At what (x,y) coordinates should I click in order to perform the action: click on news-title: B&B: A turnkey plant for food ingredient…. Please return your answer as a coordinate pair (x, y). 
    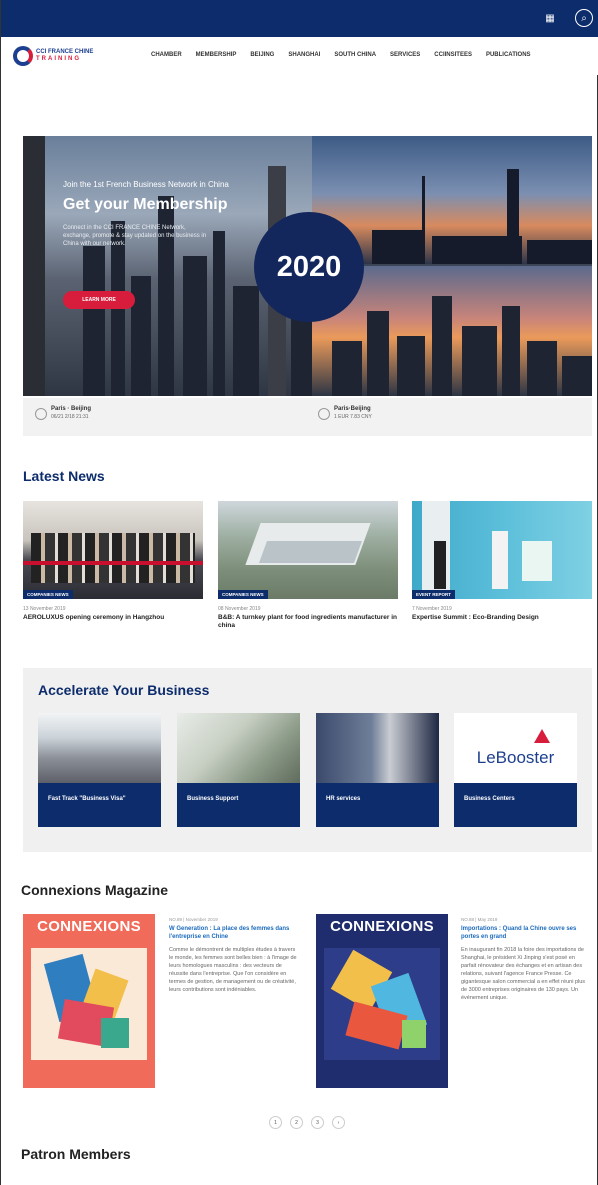
    Looking at the image, I should click on (308, 622).